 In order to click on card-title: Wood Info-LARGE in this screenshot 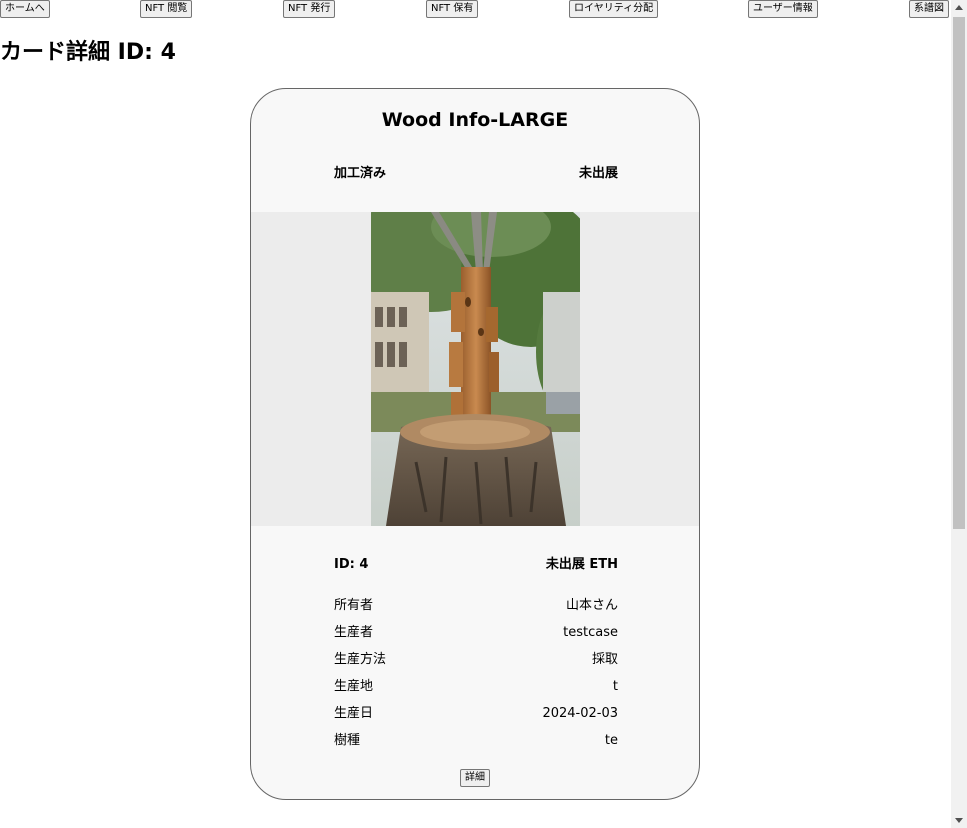, I will do `click(475, 120)`.